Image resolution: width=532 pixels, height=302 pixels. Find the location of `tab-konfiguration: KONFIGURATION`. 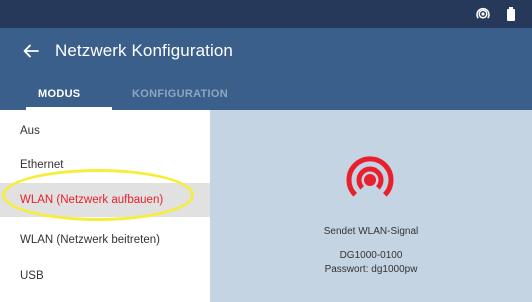

tab-konfiguration: KONFIGURATION is located at coordinates (180, 94).